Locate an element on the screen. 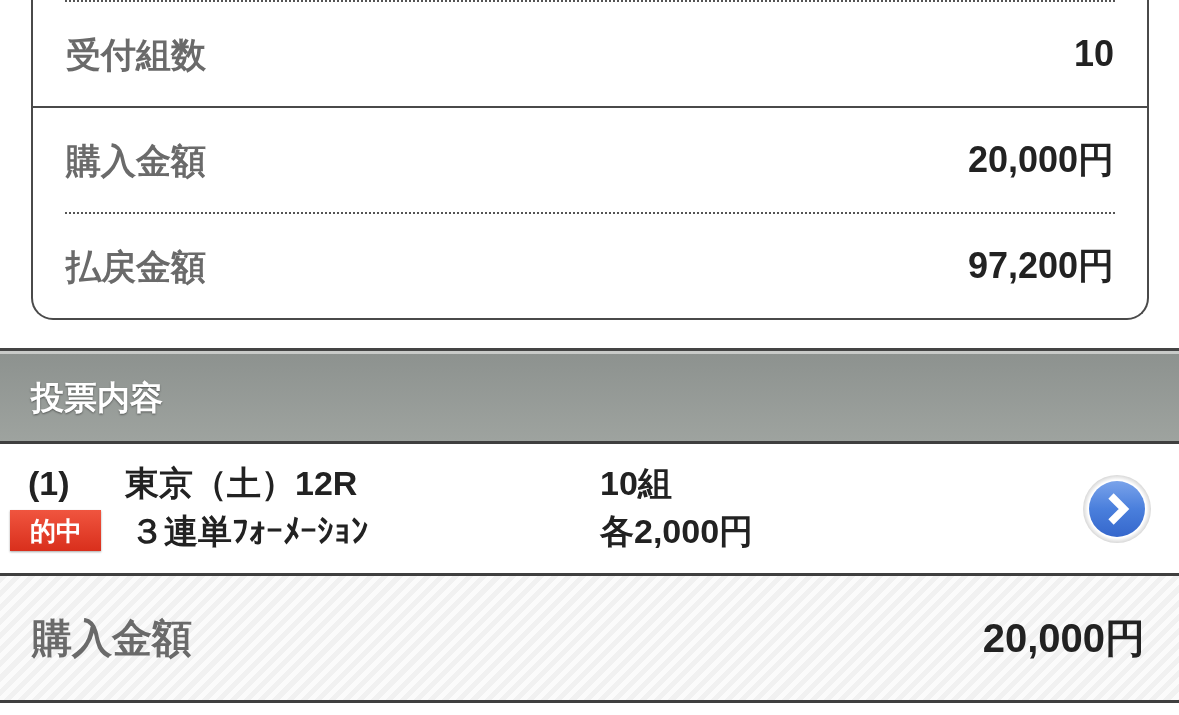  summary-label: 受付組数 is located at coordinates (136, 54).